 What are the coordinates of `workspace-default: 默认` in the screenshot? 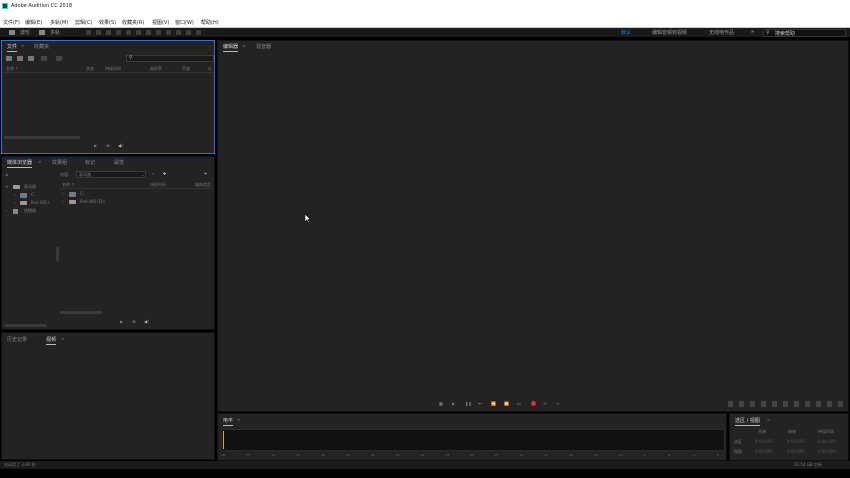 It's located at (626, 32).